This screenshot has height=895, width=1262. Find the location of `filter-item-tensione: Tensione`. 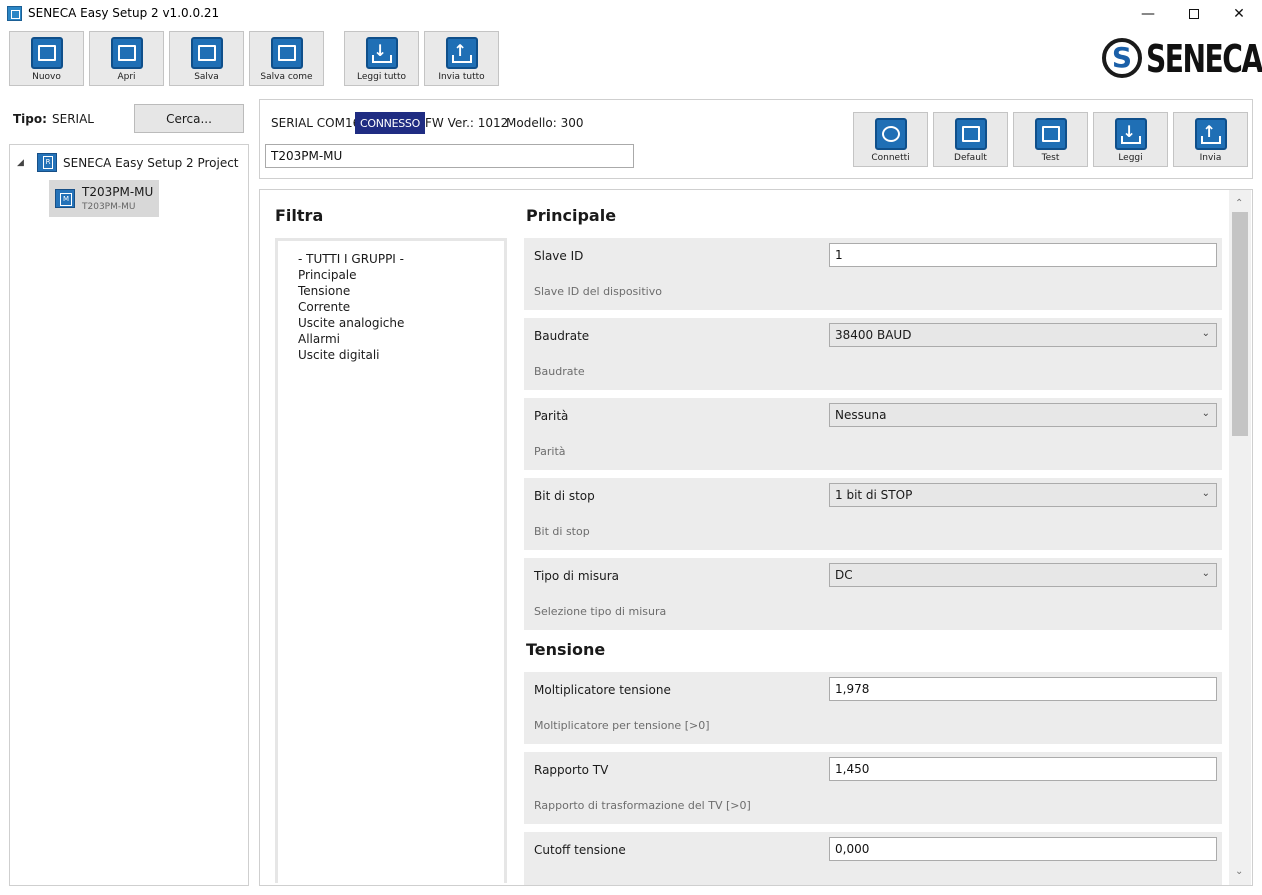

filter-item-tensione: Tensione is located at coordinates (401, 291).